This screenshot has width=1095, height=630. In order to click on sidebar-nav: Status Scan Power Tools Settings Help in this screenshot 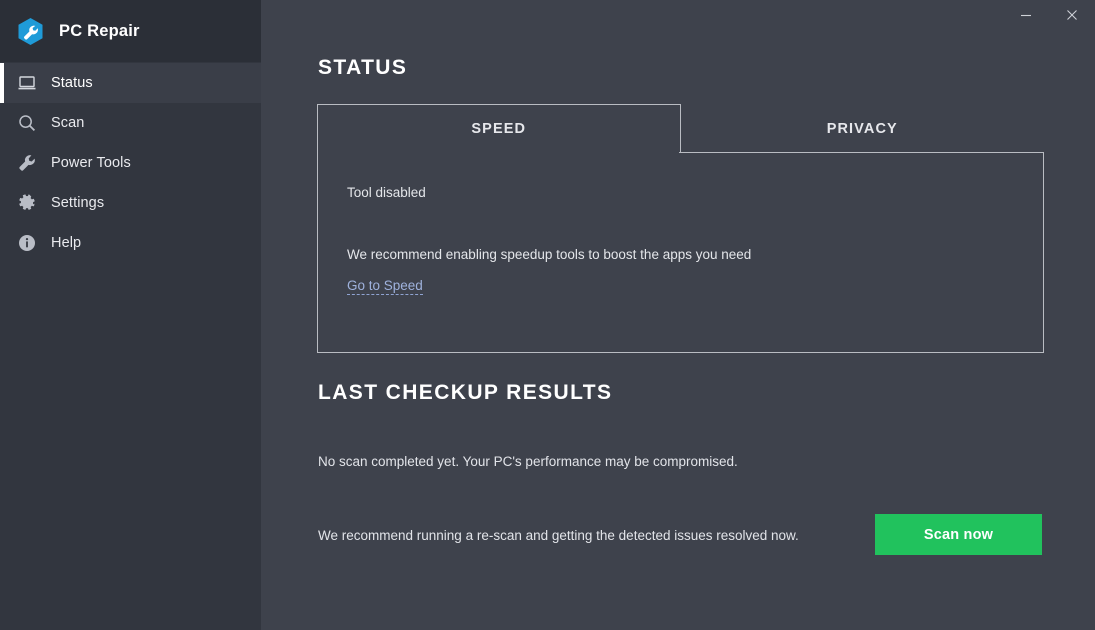, I will do `click(130, 162)`.